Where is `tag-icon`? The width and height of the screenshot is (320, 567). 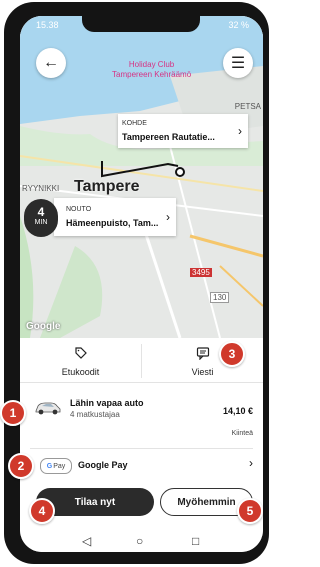 tag-icon is located at coordinates (80, 353).